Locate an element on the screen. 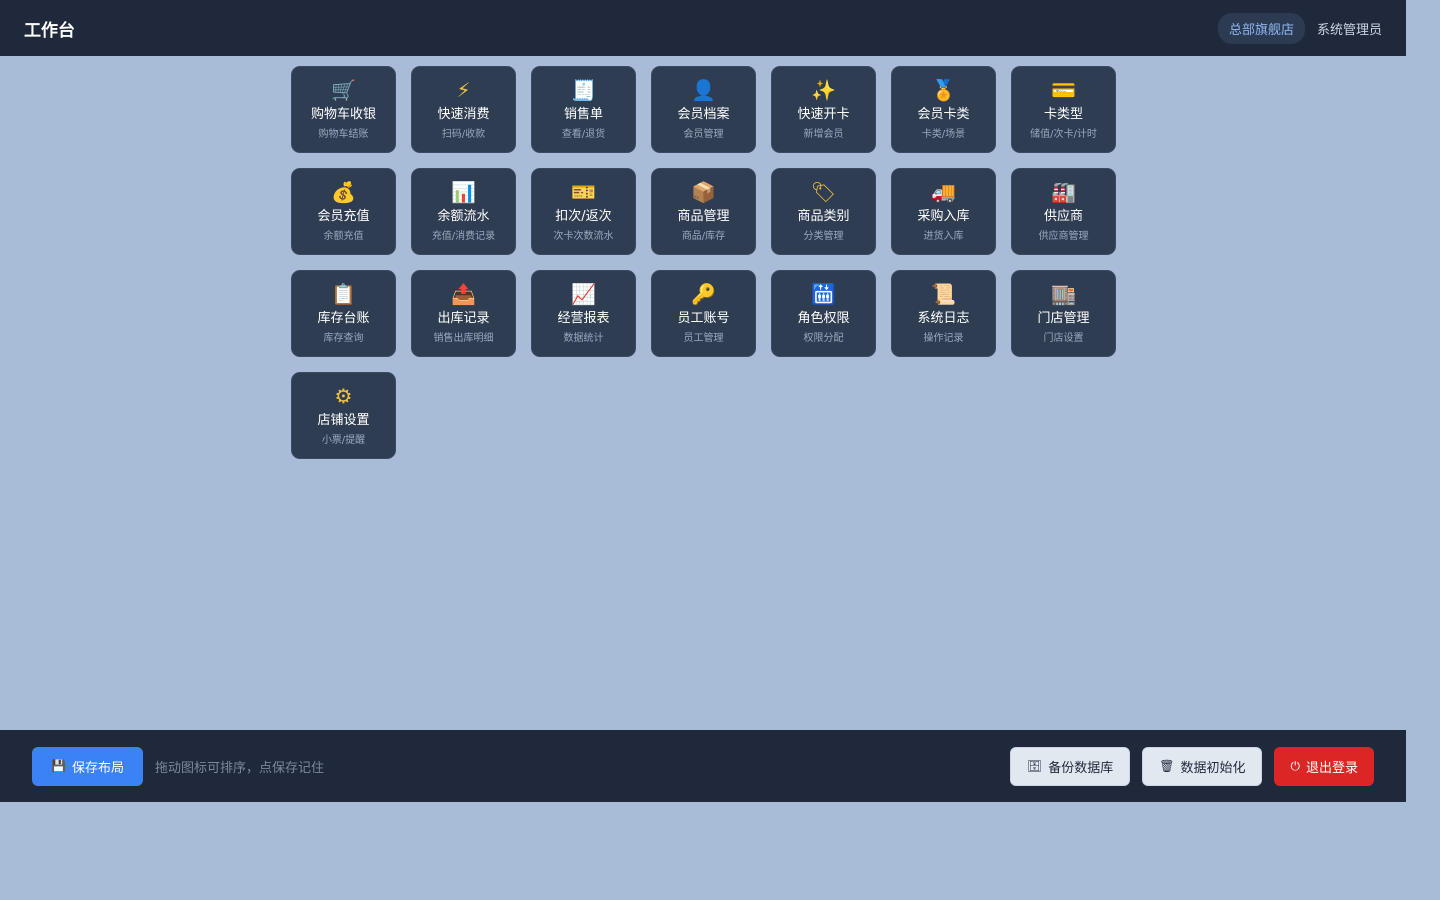 The width and height of the screenshot is (1440, 900). header-right: 总部旗舰店 系统管理员 is located at coordinates (1299, 28).